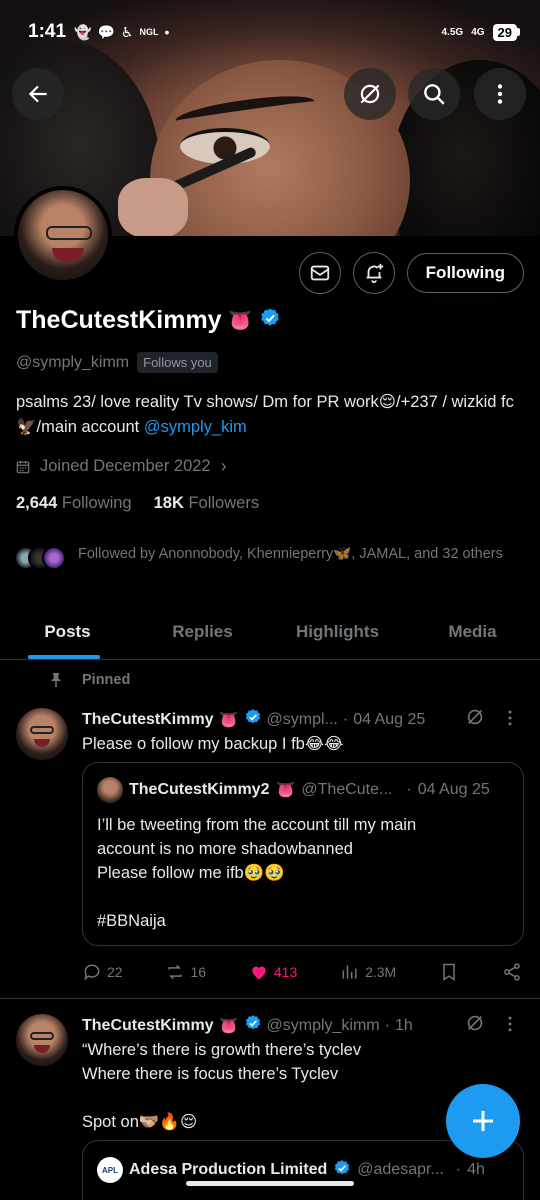 The image size is (540, 1200). What do you see at coordinates (198, 972) in the screenshot?
I see `repost-count: 16` at bounding box center [198, 972].